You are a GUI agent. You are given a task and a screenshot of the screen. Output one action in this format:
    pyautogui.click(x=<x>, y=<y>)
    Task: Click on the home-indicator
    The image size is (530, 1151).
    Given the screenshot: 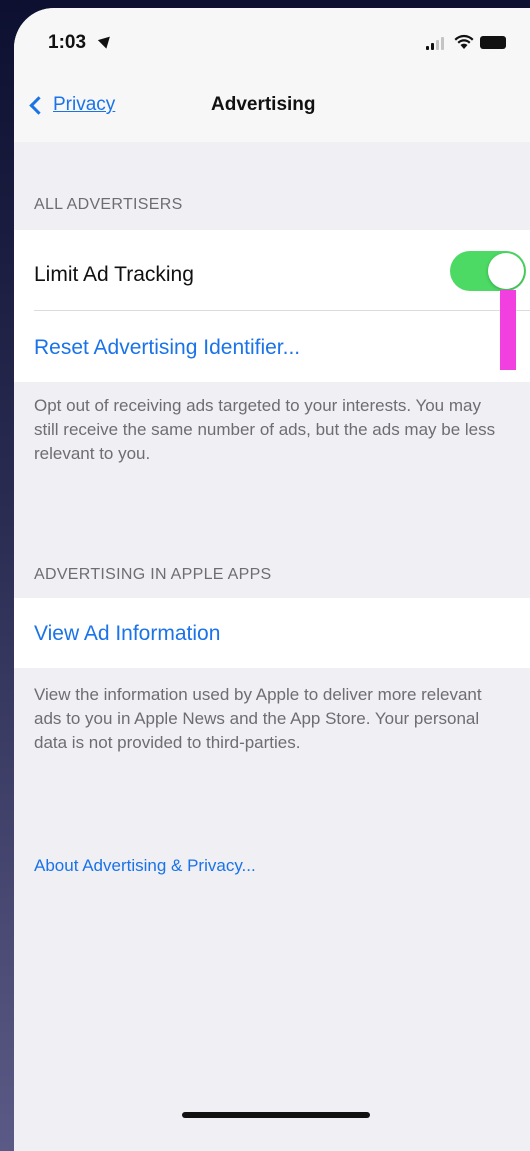 What is the action you would take?
    pyautogui.click(x=276, y=1115)
    